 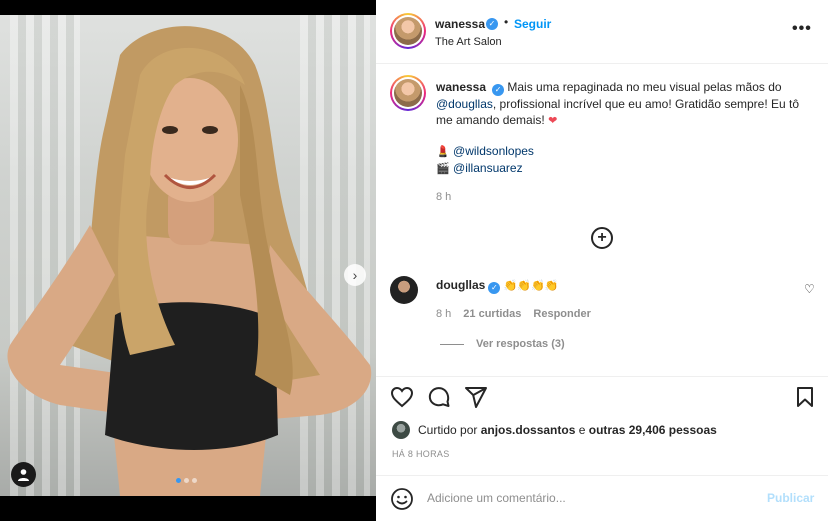 I want to click on comment-likes-count: 21 curtidas, so click(x=492, y=314).